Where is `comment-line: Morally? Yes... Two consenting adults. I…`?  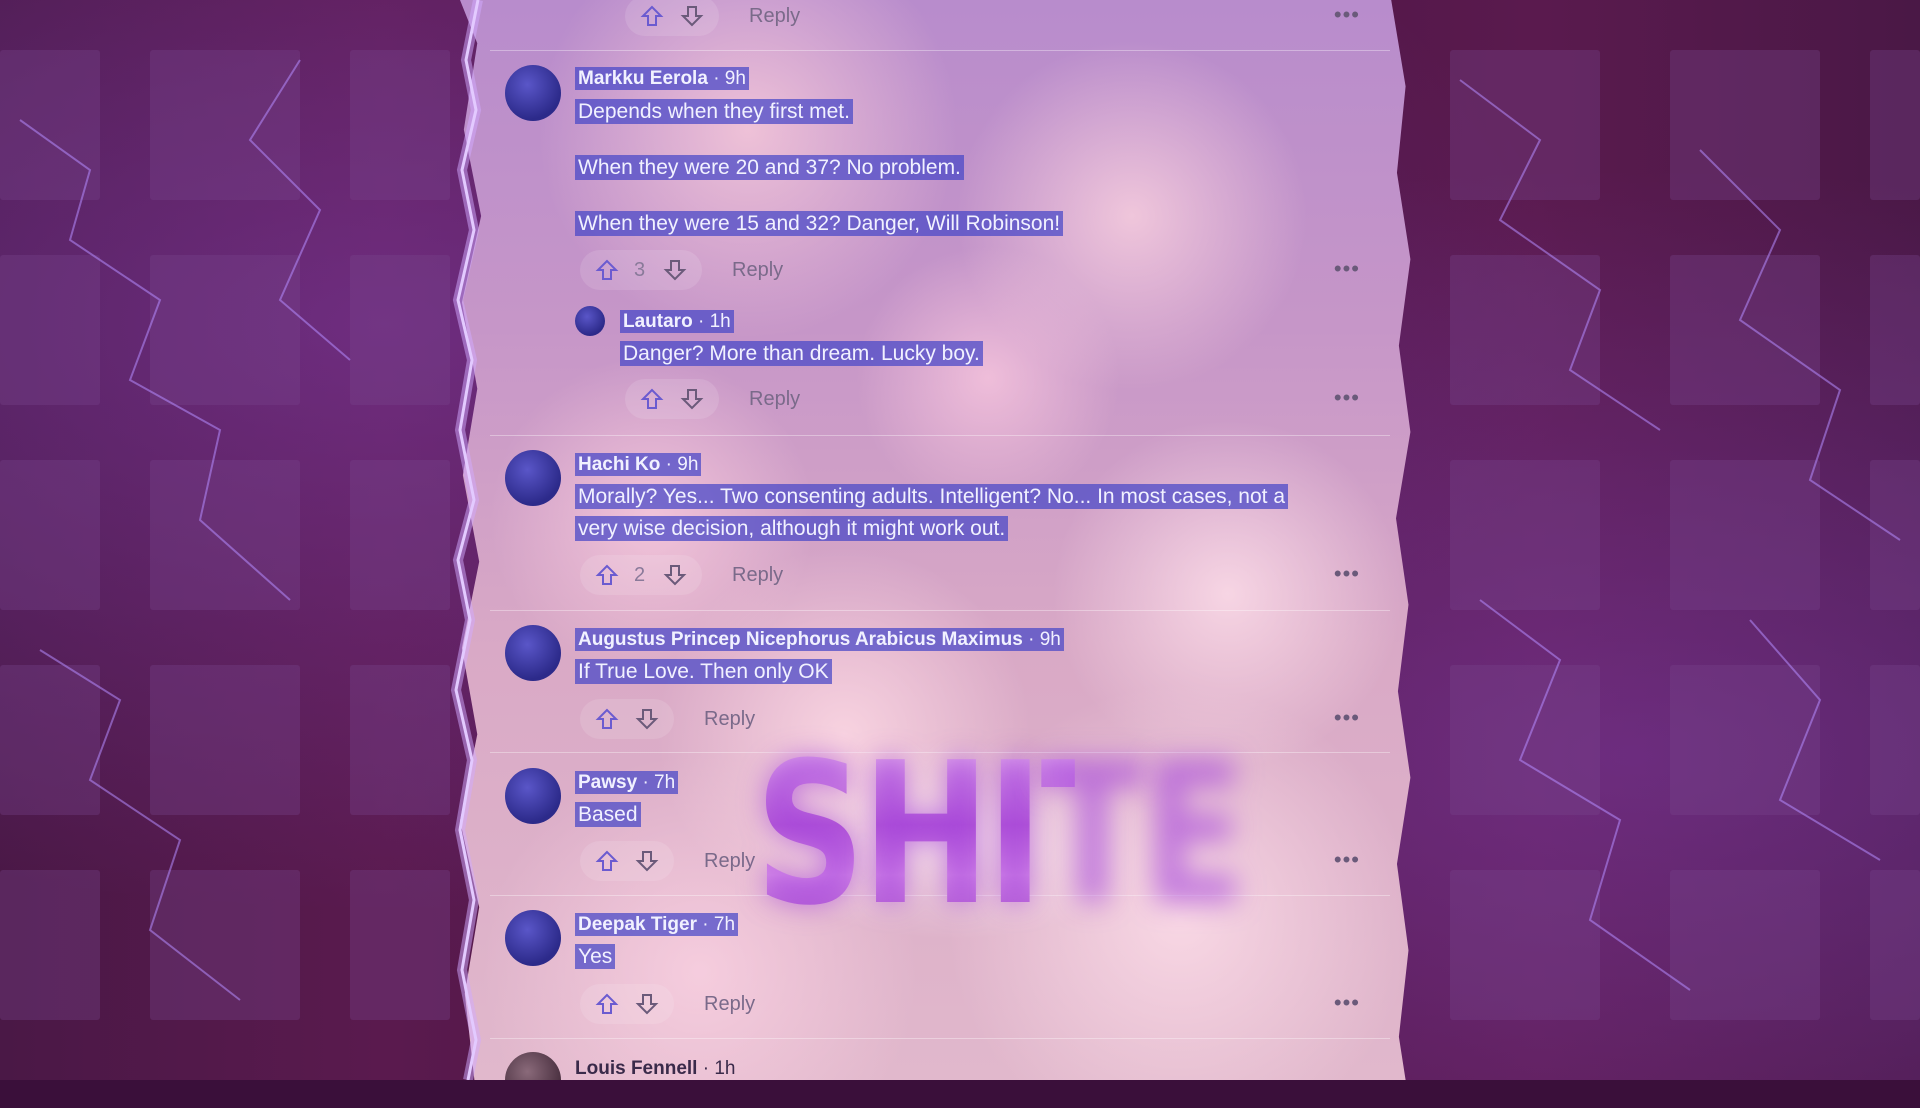 comment-line: Morally? Yes... Two consenting adults. I… is located at coordinates (932, 496).